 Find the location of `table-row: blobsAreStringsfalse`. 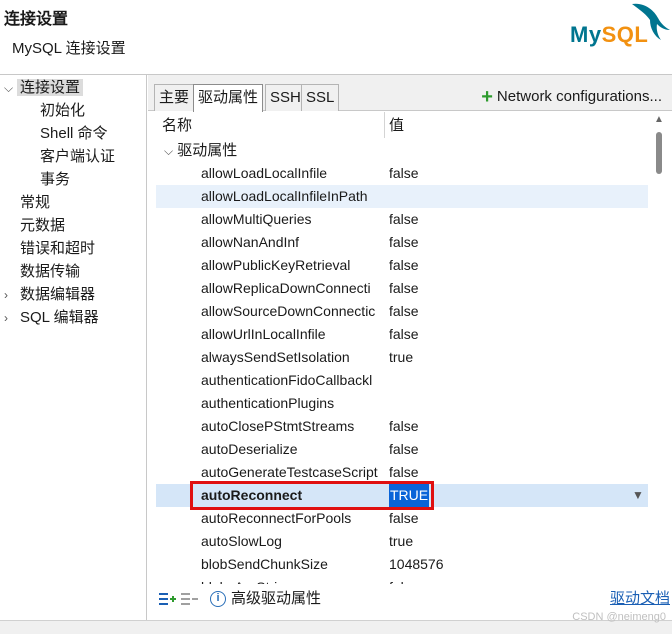

table-row: blobsAreStringsfalse is located at coordinates (402, 580).